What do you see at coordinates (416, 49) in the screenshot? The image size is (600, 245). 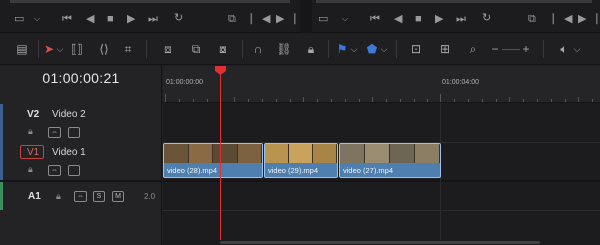 I see `zoom-full-icon: ⊡` at bounding box center [416, 49].